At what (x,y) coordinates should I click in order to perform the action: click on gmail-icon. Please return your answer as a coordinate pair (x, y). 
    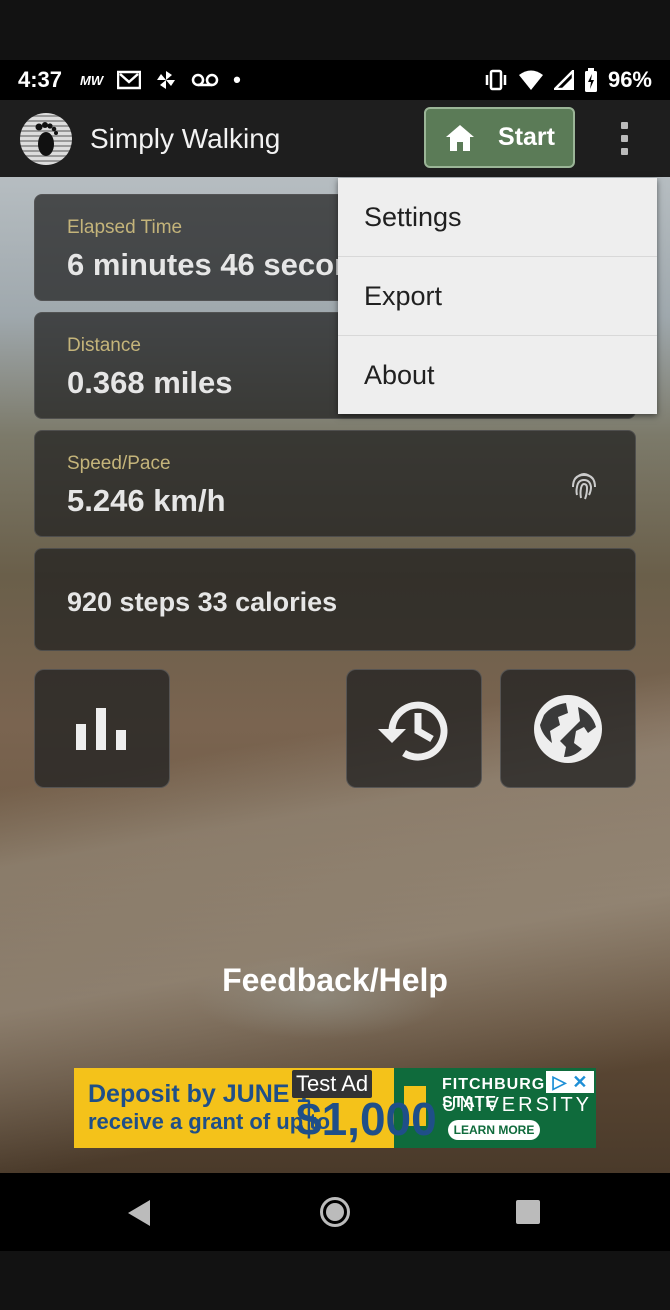
    Looking at the image, I should click on (129, 80).